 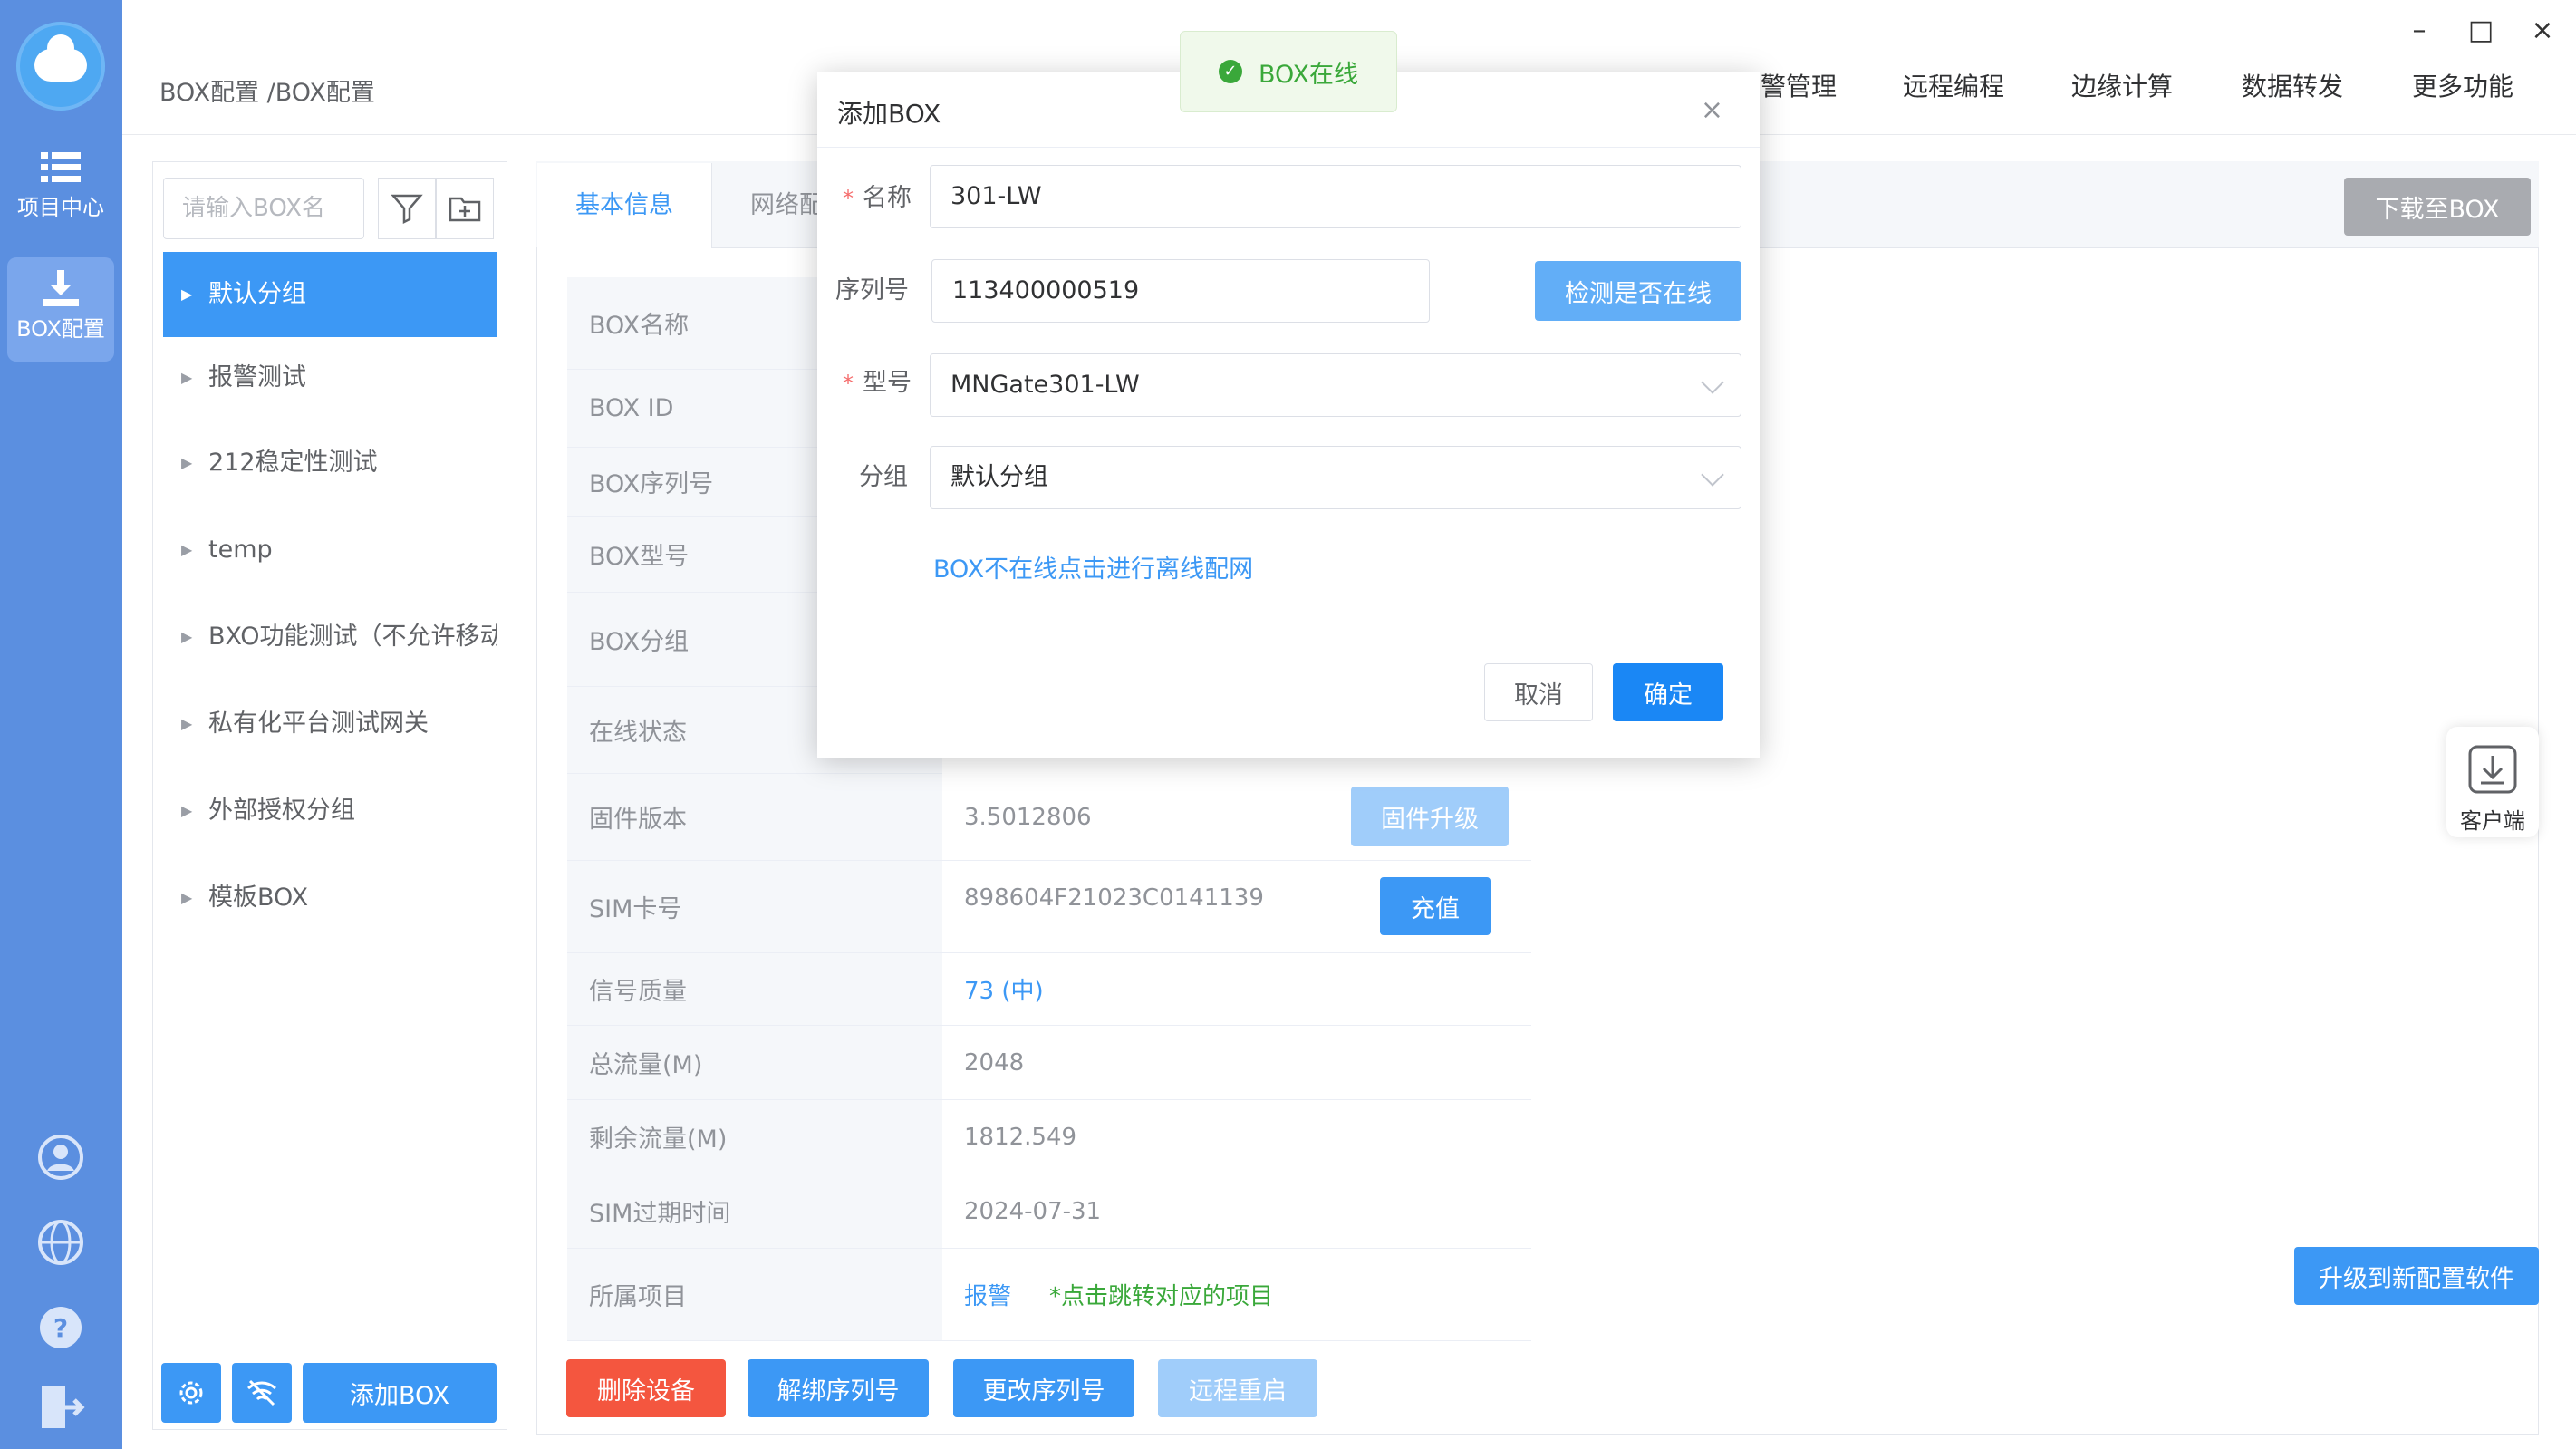 I want to click on remaining-traffic: 1812.549, so click(x=1236, y=1137).